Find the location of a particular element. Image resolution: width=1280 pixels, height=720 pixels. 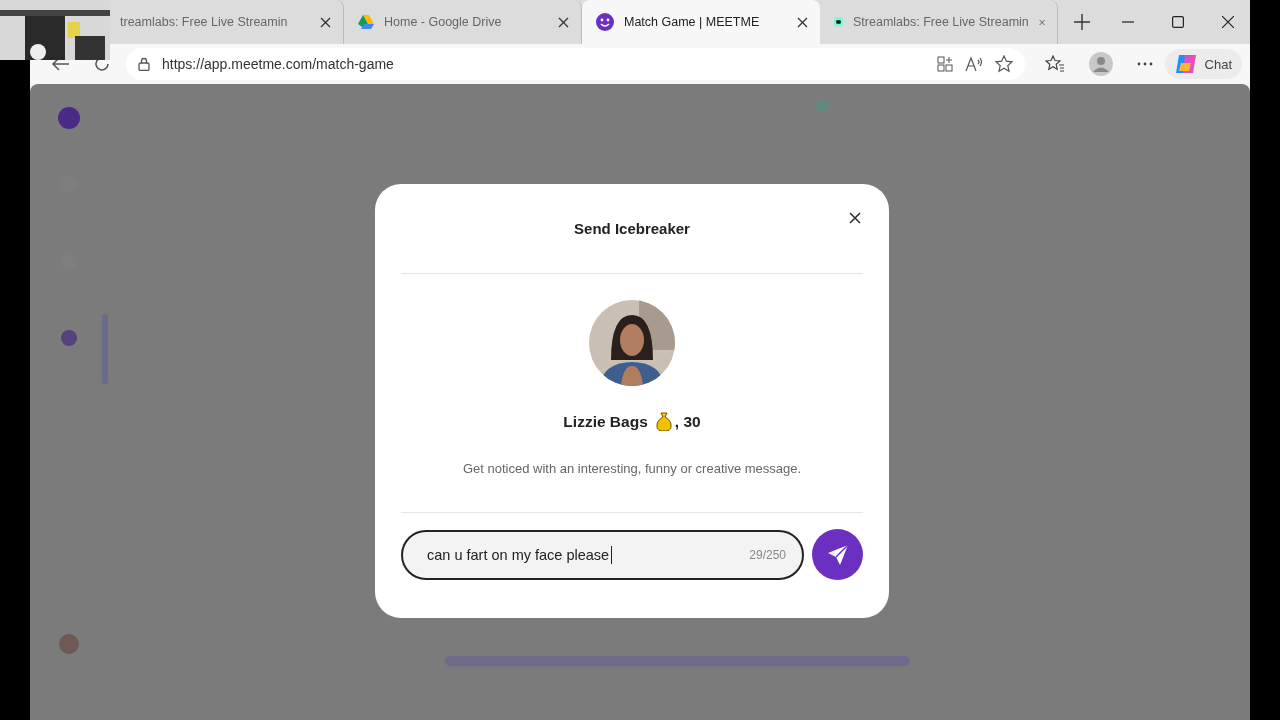

tab-title: Match Game | MEETME is located at coordinates (692, 22).